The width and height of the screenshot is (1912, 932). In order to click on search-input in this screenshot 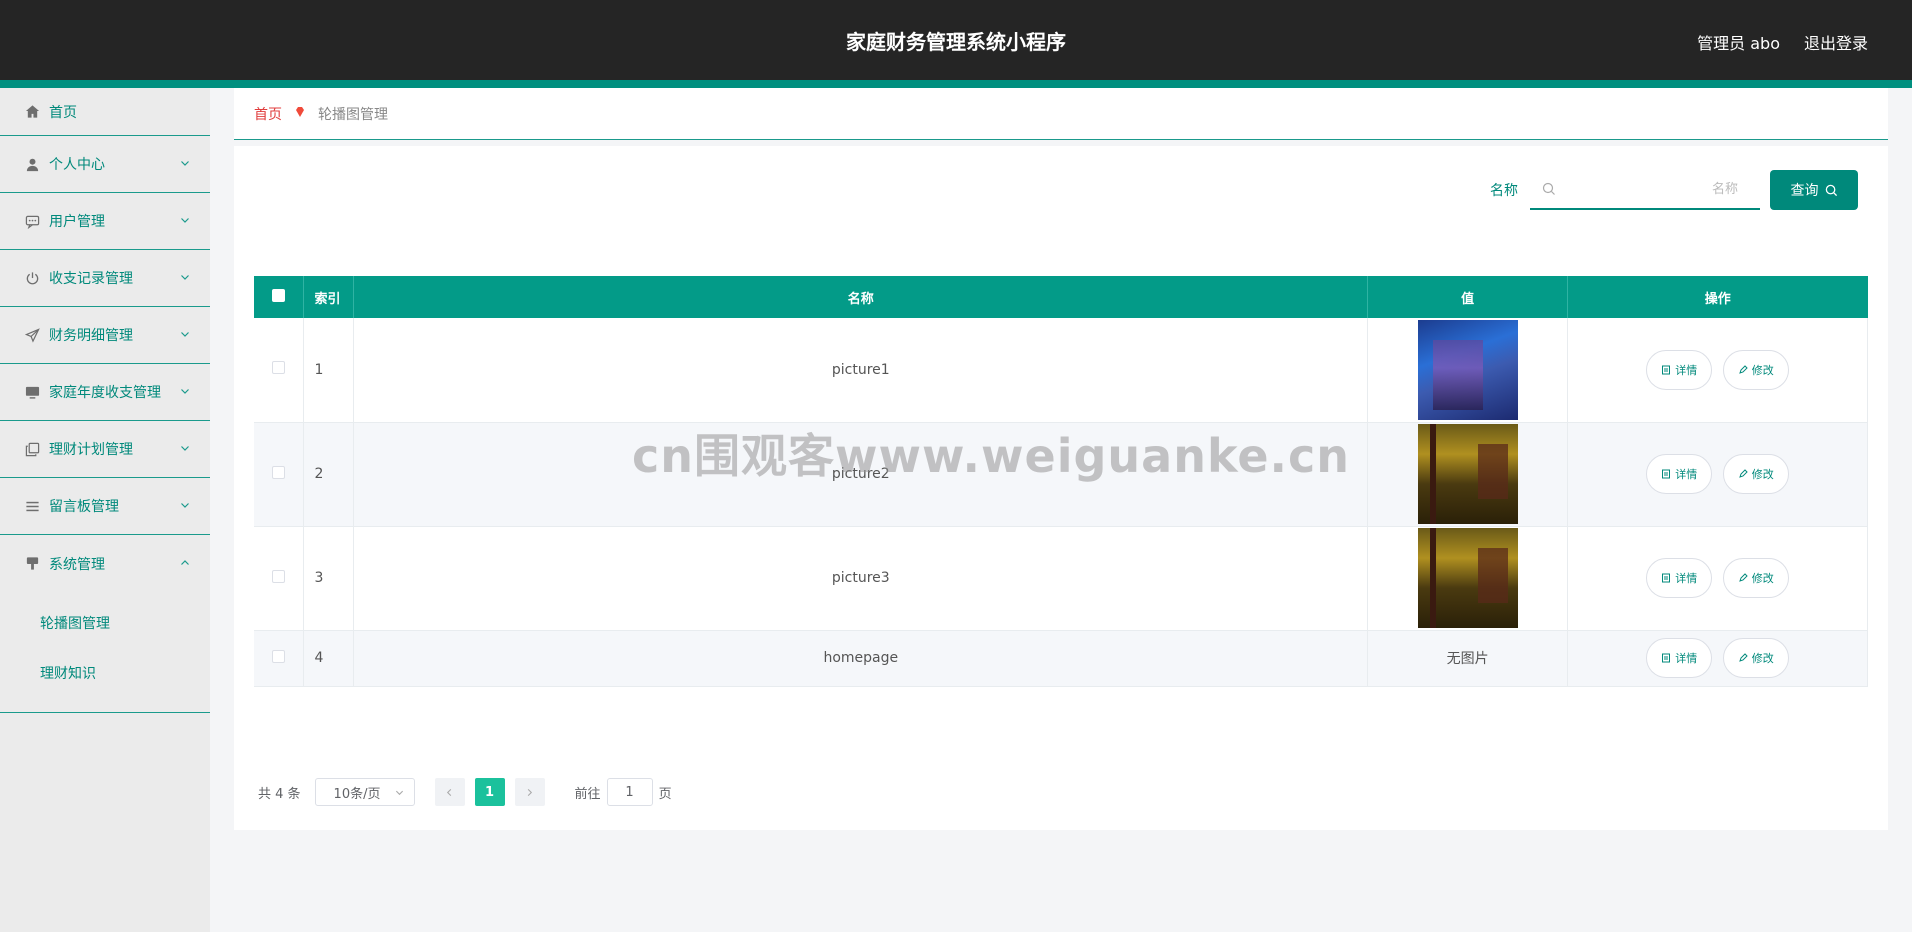, I will do `click(1651, 189)`.